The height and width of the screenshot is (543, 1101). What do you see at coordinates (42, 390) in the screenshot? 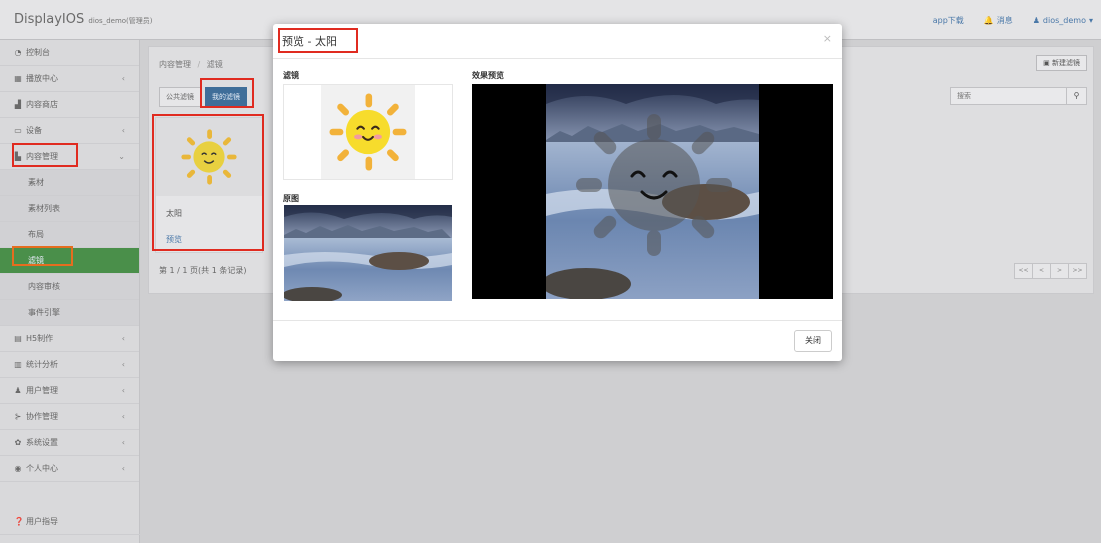
I see `sidebar-item-label: 用户管理` at bounding box center [42, 390].